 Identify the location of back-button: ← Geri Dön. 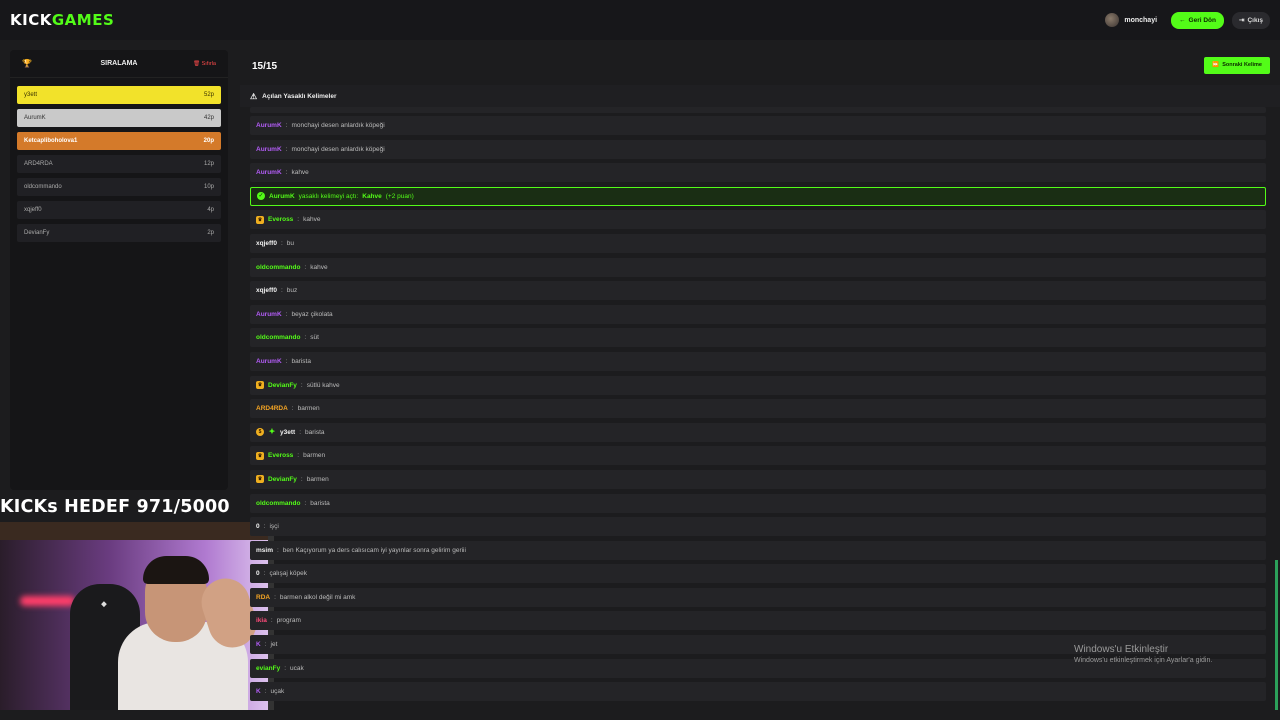
(1197, 20).